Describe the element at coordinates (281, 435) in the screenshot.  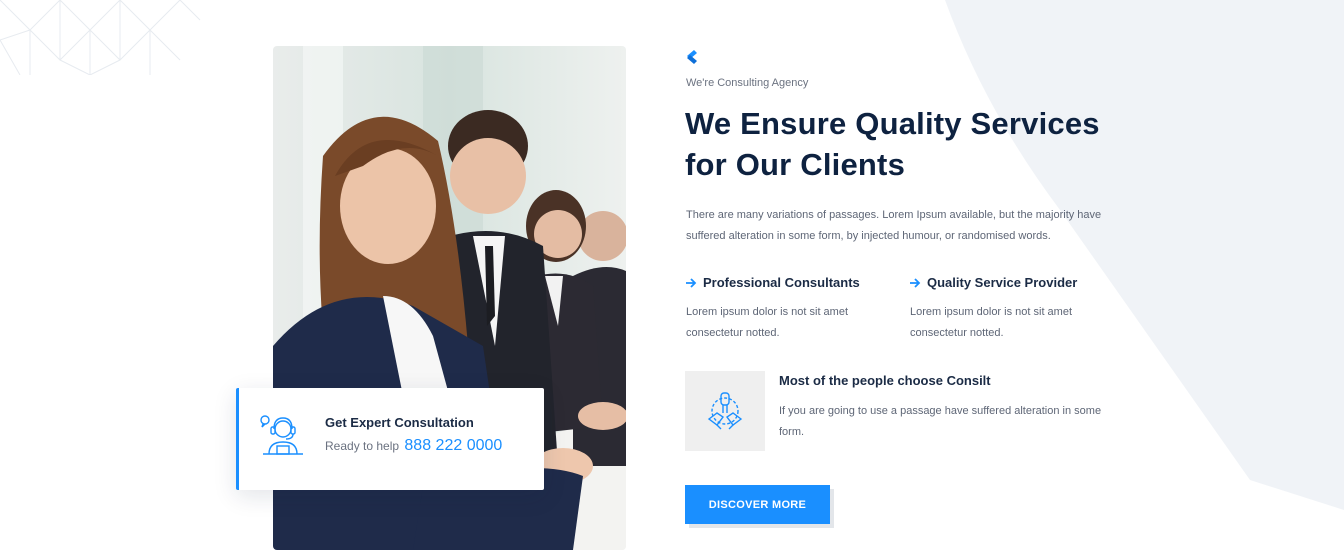
I see `support-agent-icon` at that location.